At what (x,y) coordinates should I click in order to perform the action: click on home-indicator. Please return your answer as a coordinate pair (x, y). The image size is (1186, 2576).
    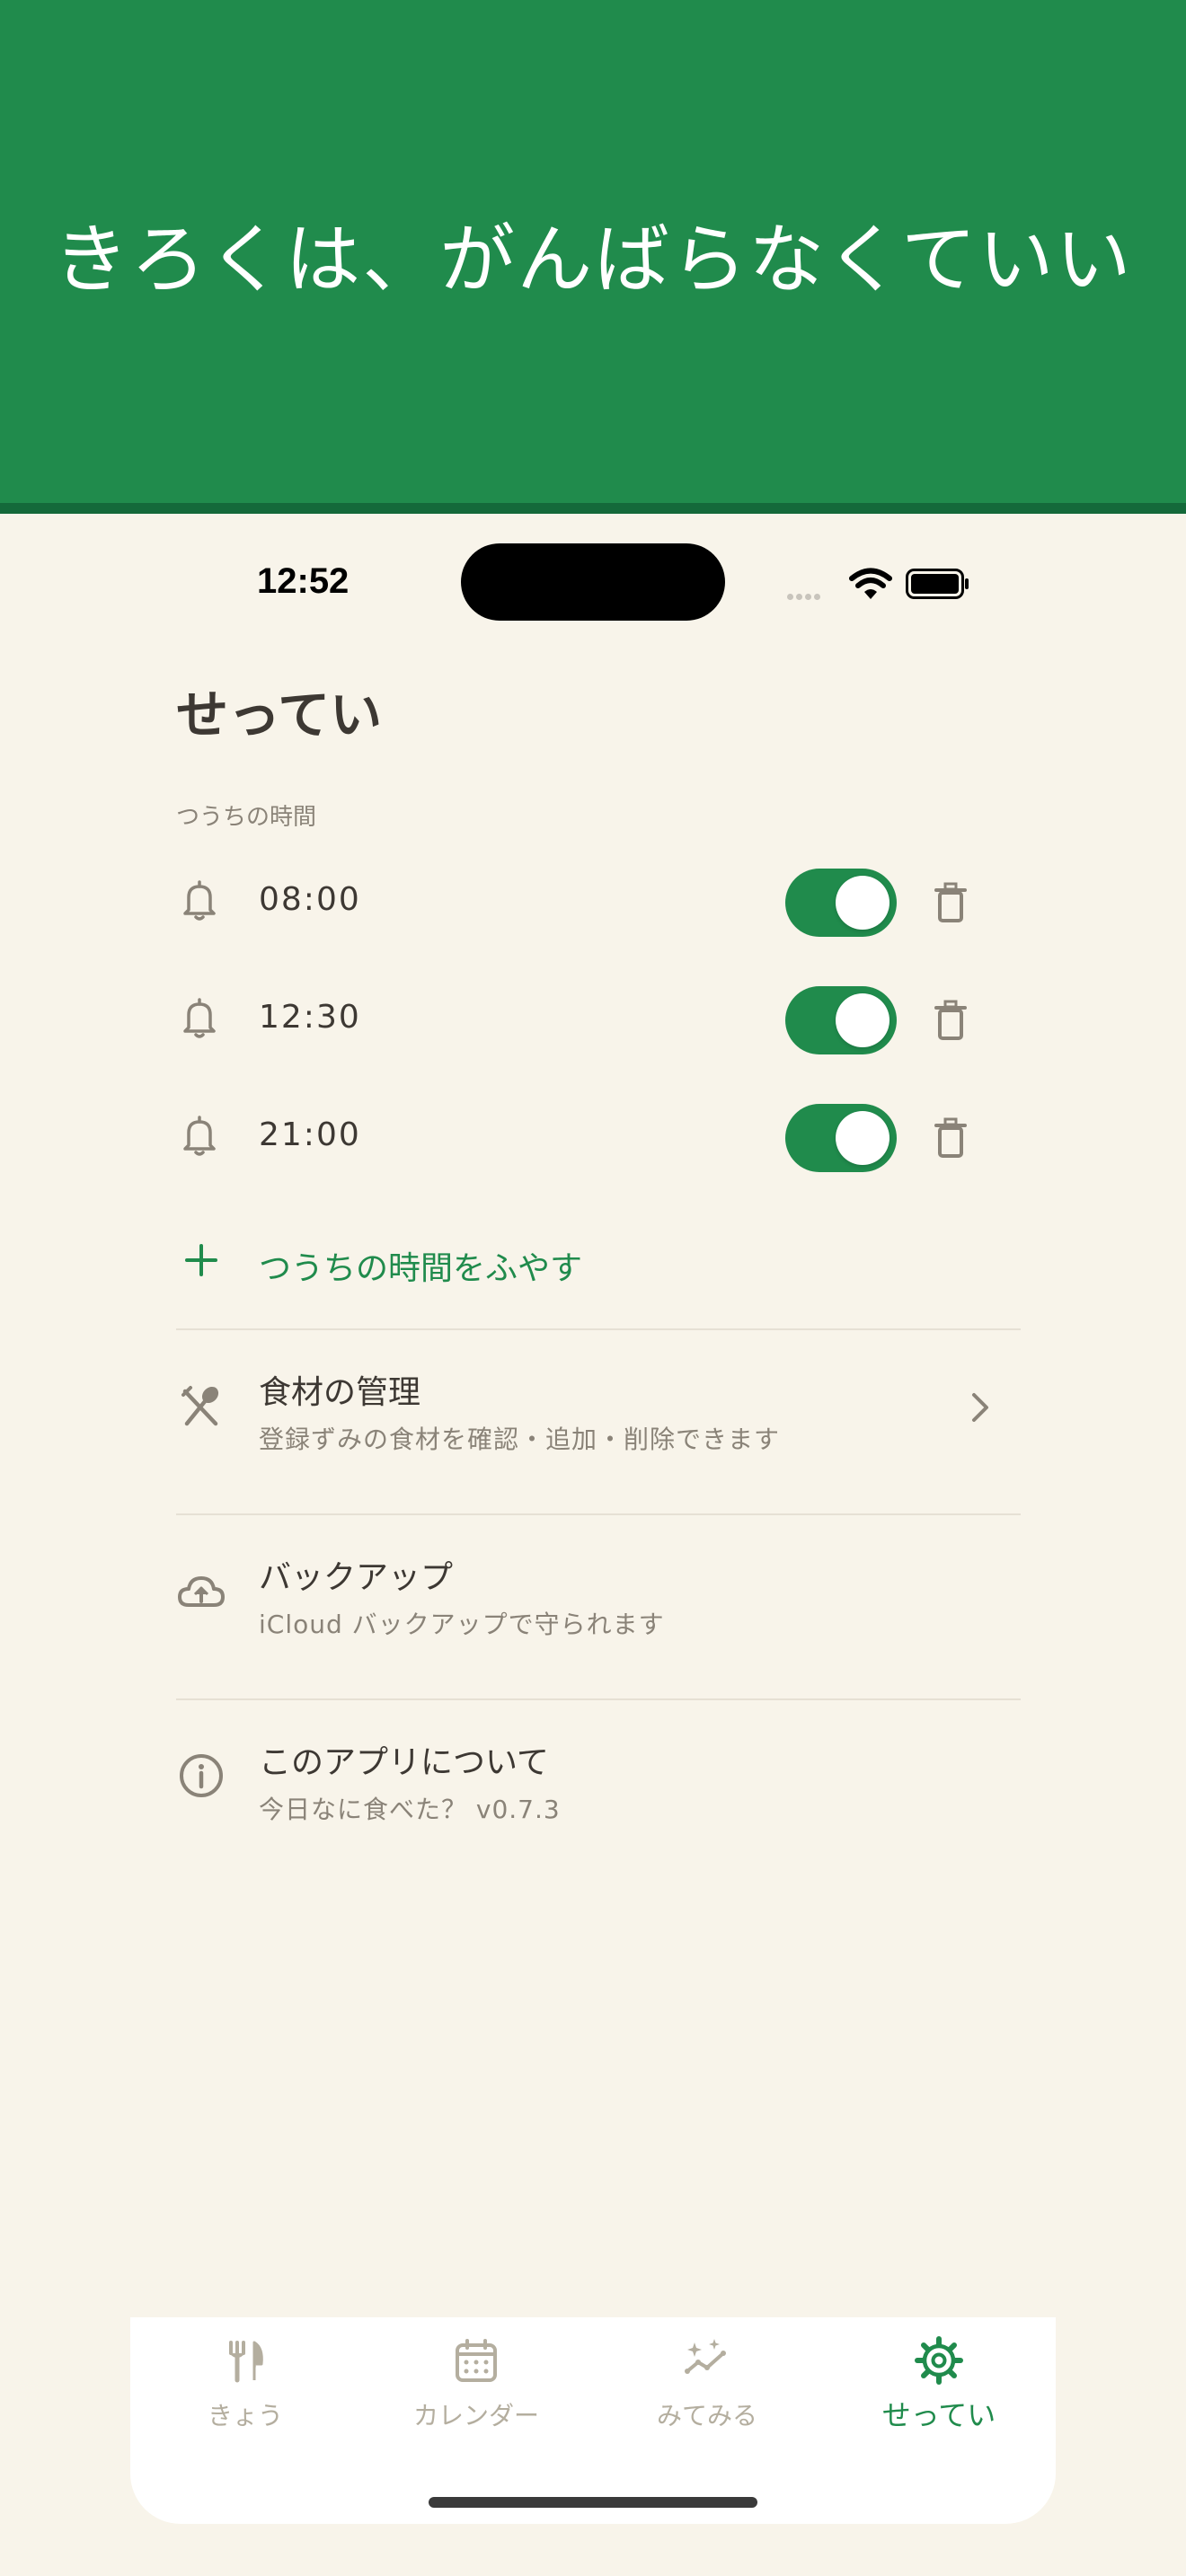
    Looking at the image, I should click on (593, 2502).